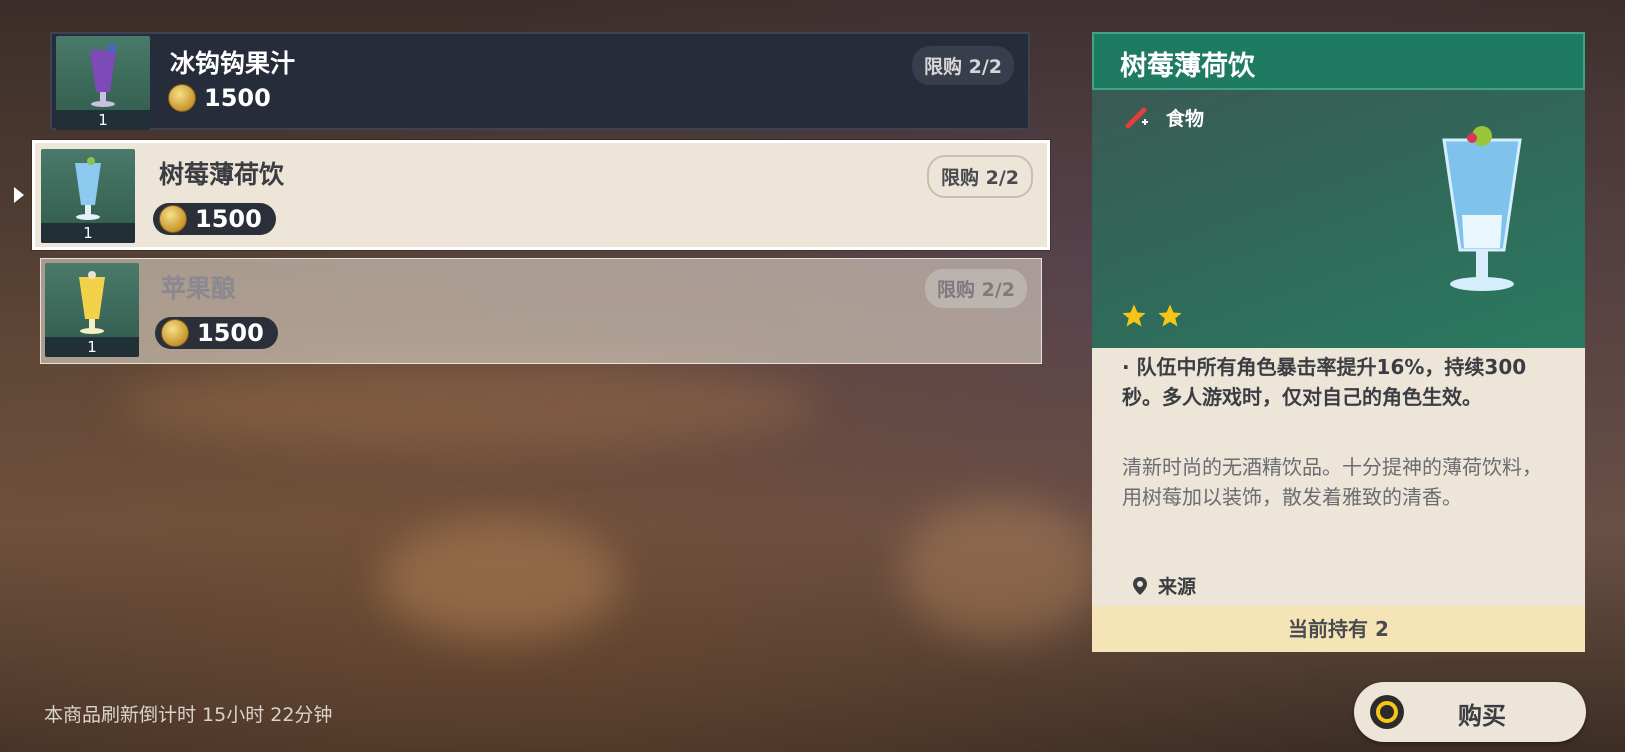  I want to click on item-name: 冰钩钩果汁, so click(233, 63).